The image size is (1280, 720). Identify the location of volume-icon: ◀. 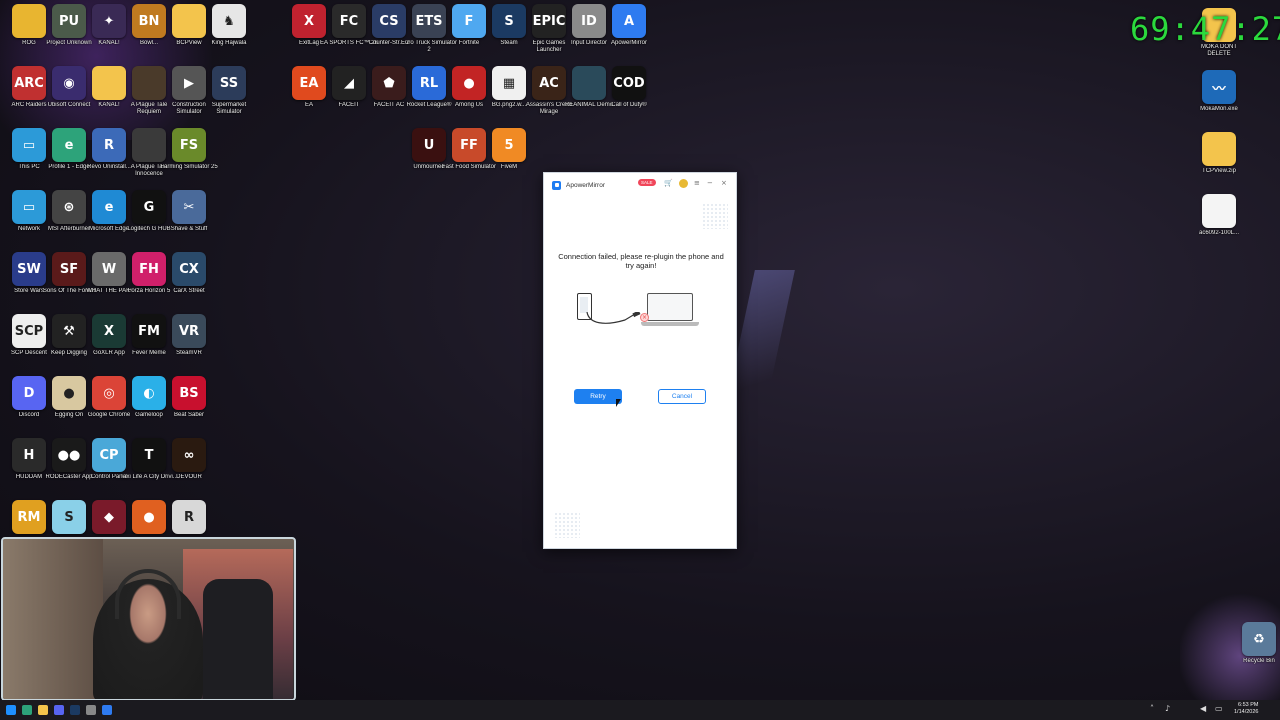
(1203, 708).